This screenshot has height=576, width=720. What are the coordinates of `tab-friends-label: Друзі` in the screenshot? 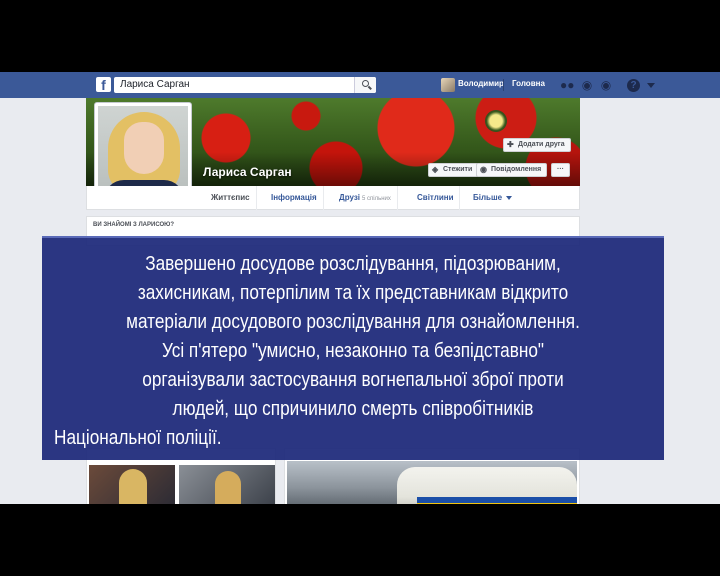 It's located at (350, 197).